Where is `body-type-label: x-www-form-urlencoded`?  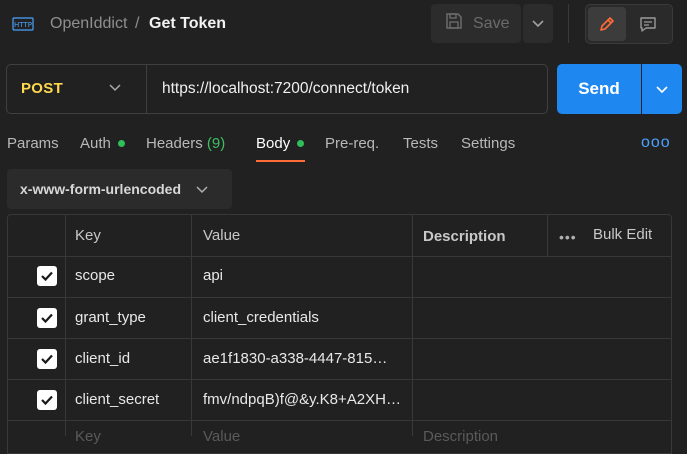
body-type-label: x-www-form-urlencoded is located at coordinates (101, 189).